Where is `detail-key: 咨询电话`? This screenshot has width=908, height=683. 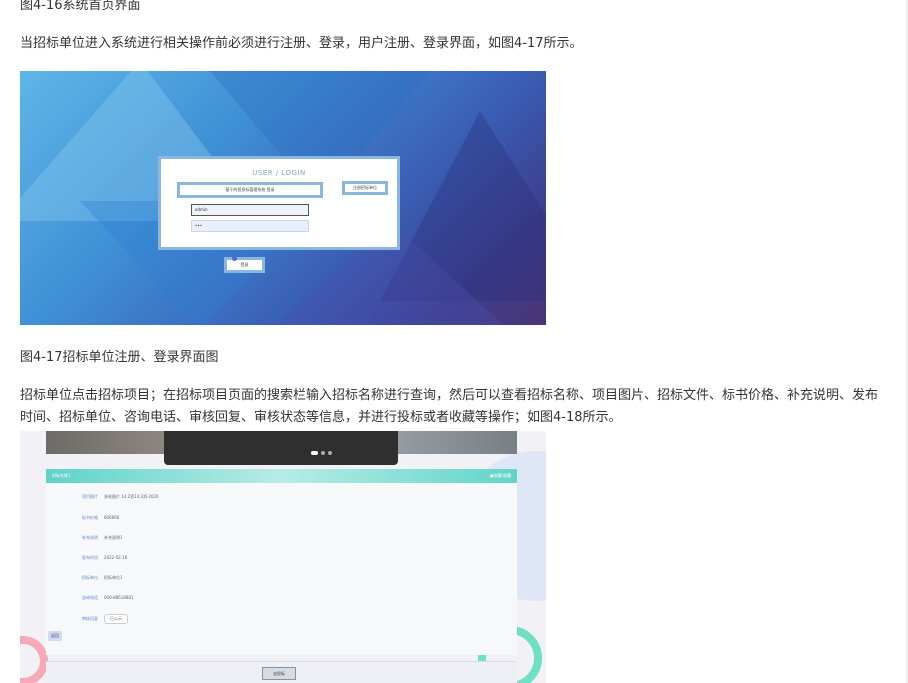
detail-key: 咨询电话 is located at coordinates (90, 597).